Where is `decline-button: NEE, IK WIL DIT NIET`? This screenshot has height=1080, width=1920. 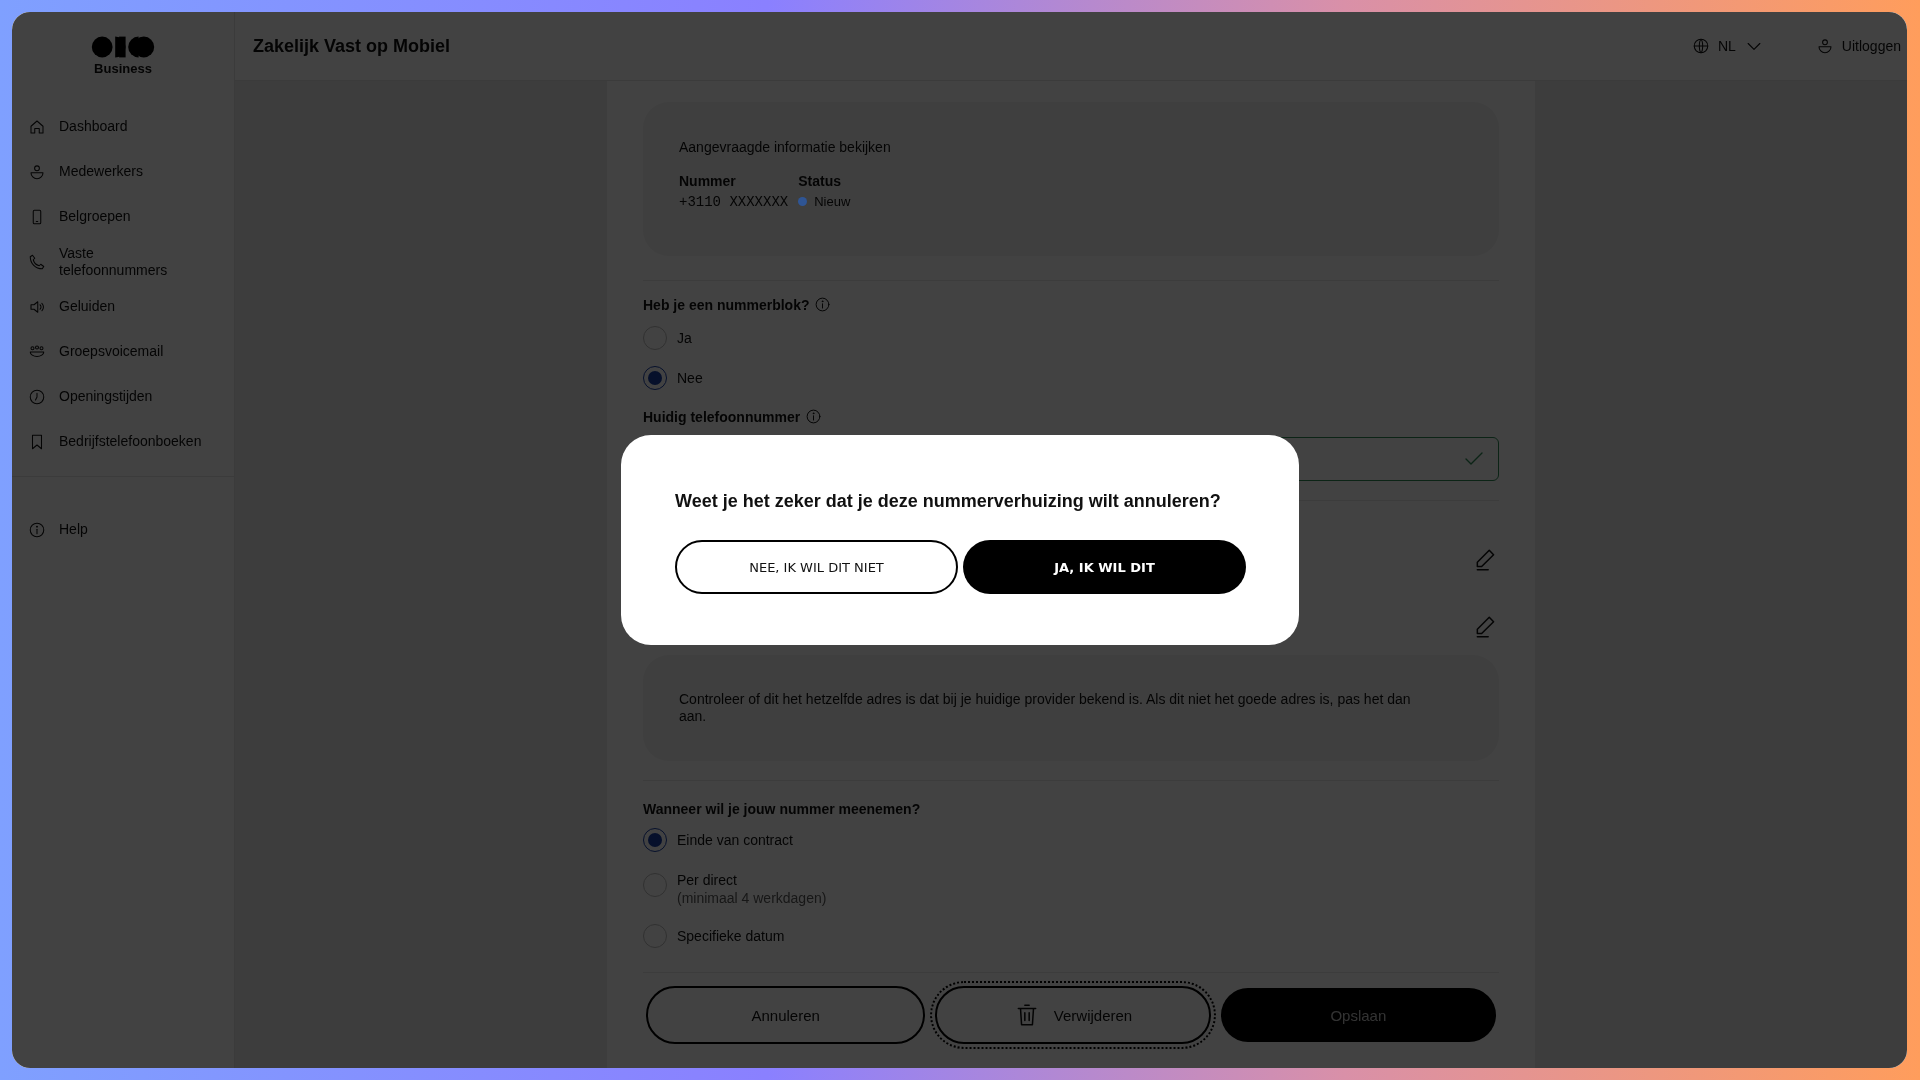 decline-button: NEE, IK WIL DIT NIET is located at coordinates (816, 567).